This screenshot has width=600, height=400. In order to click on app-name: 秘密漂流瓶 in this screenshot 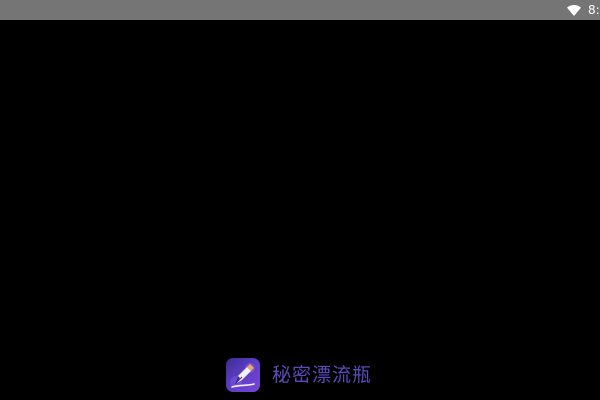, I will do `click(322, 375)`.